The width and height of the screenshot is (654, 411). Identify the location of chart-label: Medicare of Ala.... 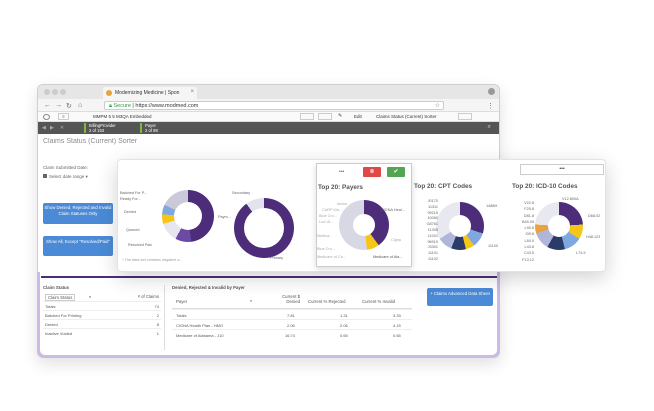
(388, 257).